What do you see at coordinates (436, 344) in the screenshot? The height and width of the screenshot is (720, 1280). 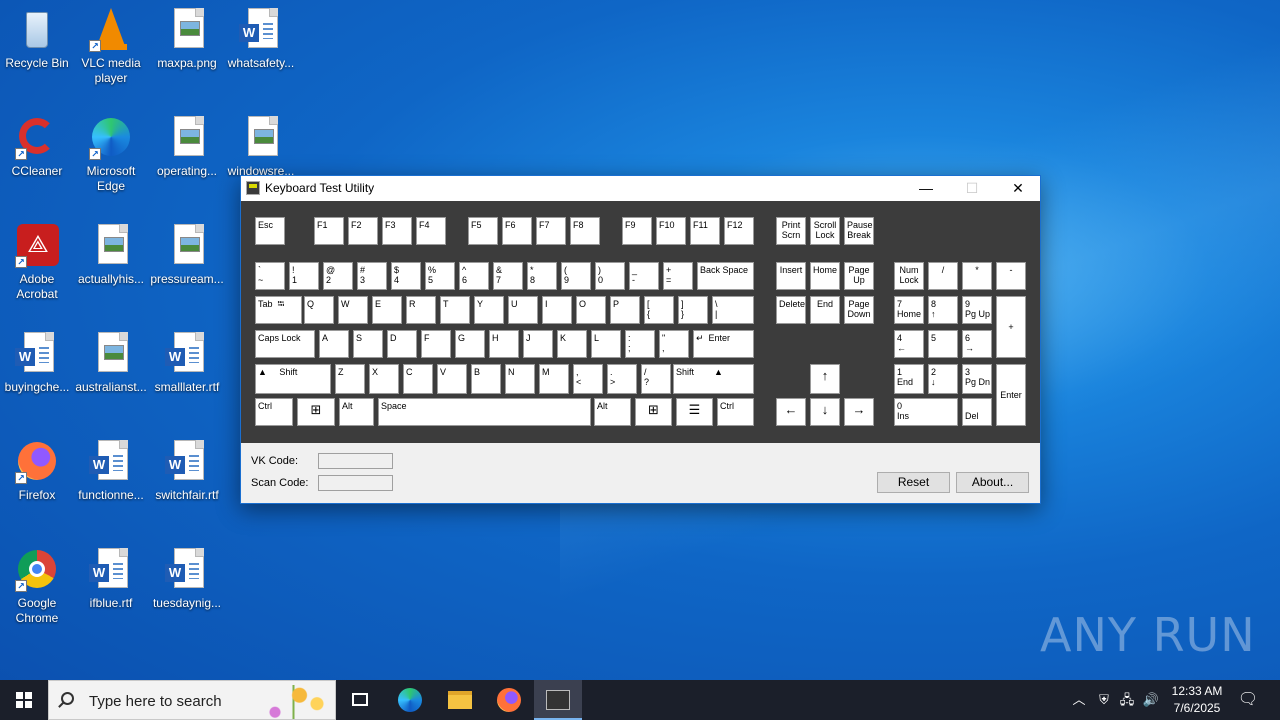 I see `key-f: F` at bounding box center [436, 344].